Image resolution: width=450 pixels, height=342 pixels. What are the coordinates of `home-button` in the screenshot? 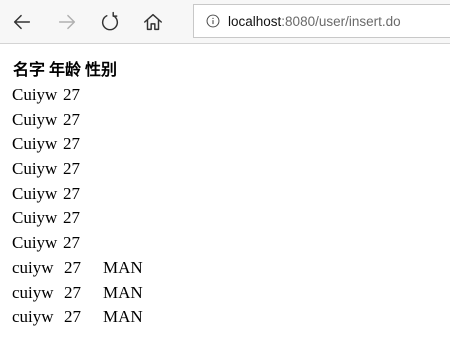 It's located at (153, 22).